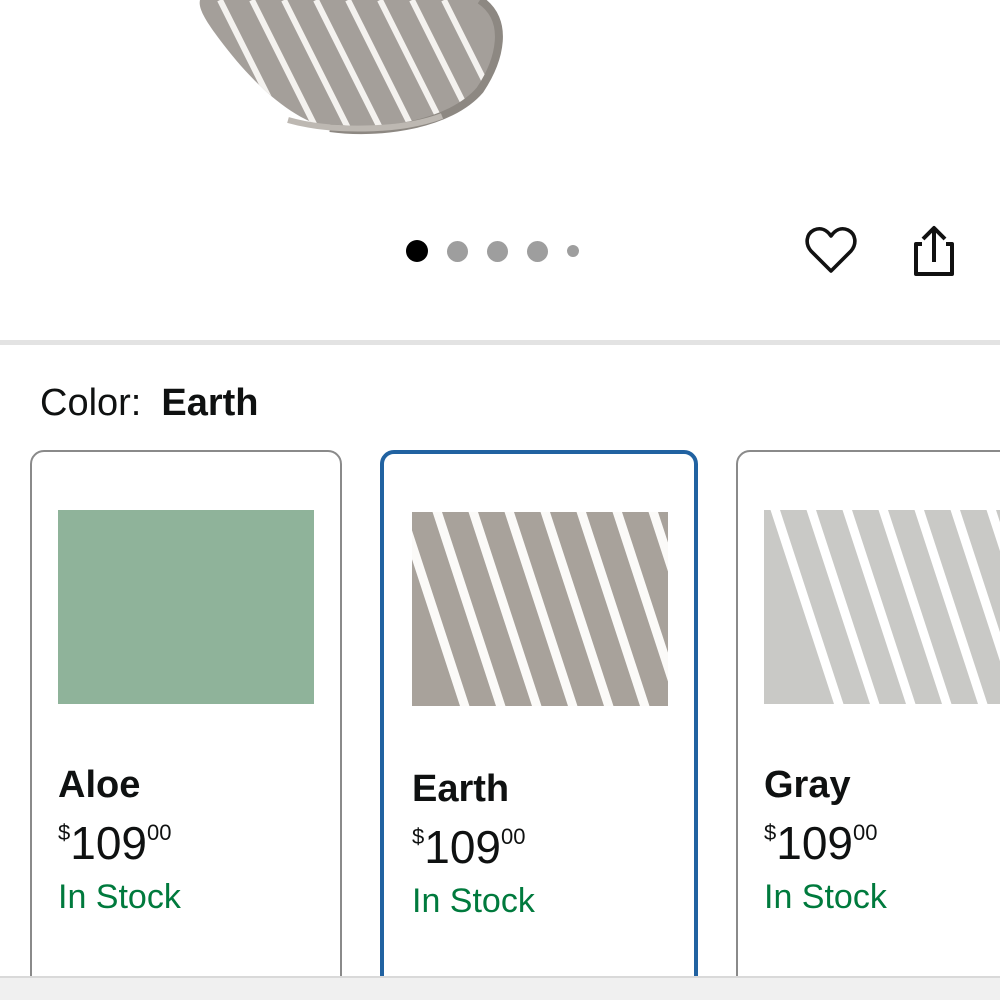  I want to click on product-image-graphic, so click(351, 67).